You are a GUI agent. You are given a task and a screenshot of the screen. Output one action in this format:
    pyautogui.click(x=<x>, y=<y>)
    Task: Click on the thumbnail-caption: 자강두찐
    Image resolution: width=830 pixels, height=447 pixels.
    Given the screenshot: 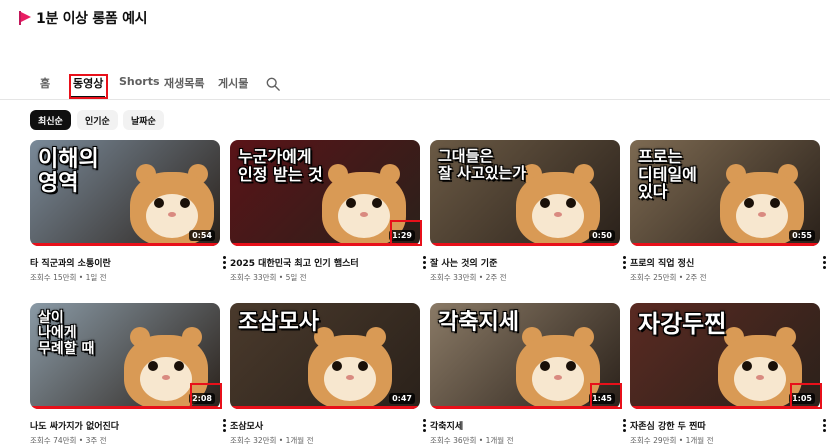 What is the action you would take?
    pyautogui.click(x=682, y=324)
    